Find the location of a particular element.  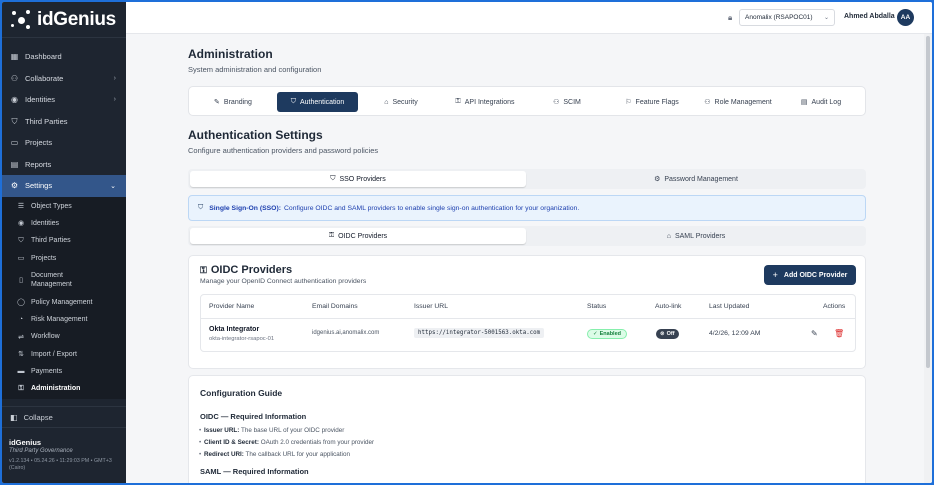

column-header: Actions is located at coordinates (834, 306).